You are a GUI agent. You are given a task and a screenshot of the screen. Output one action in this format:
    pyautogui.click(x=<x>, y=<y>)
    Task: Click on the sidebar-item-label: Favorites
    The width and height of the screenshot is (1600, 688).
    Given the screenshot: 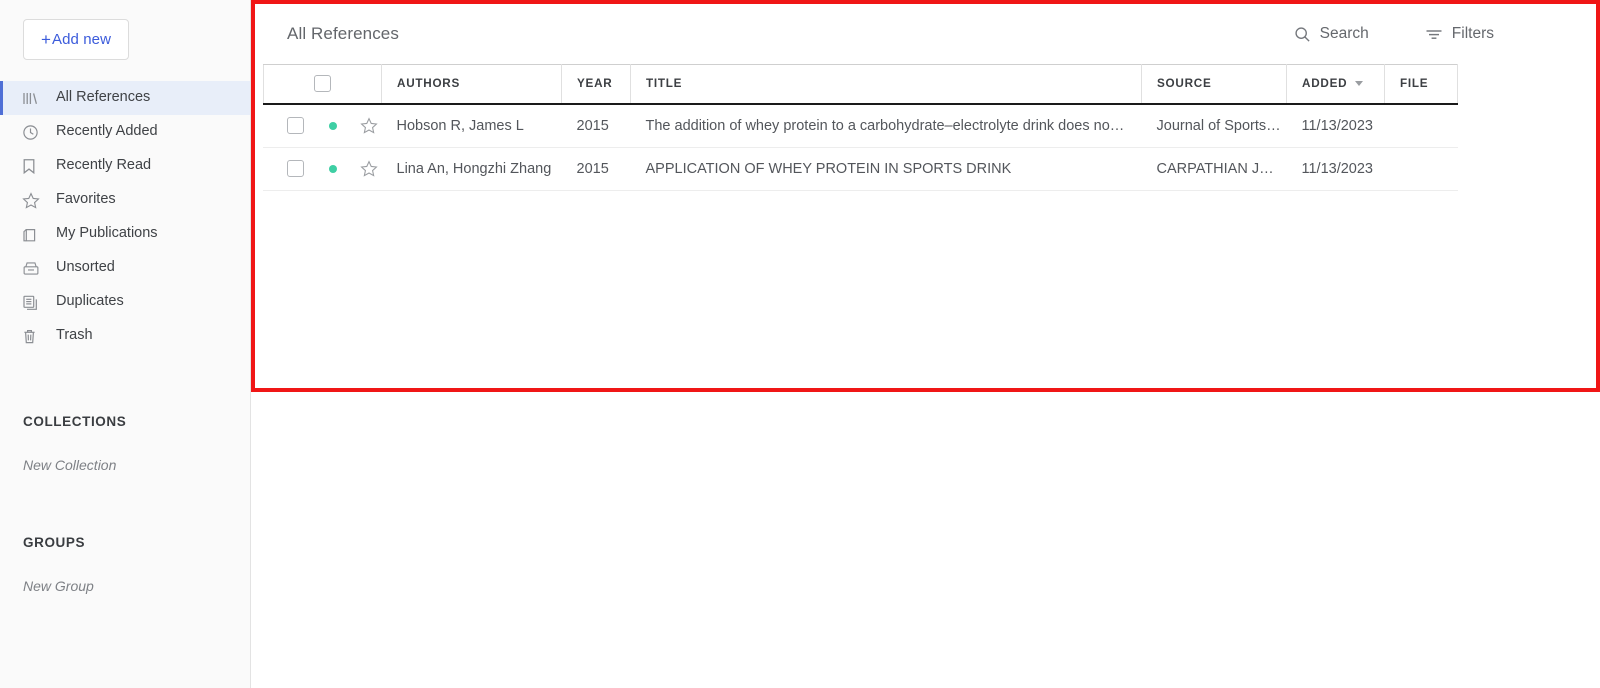 What is the action you would take?
    pyautogui.click(x=86, y=199)
    